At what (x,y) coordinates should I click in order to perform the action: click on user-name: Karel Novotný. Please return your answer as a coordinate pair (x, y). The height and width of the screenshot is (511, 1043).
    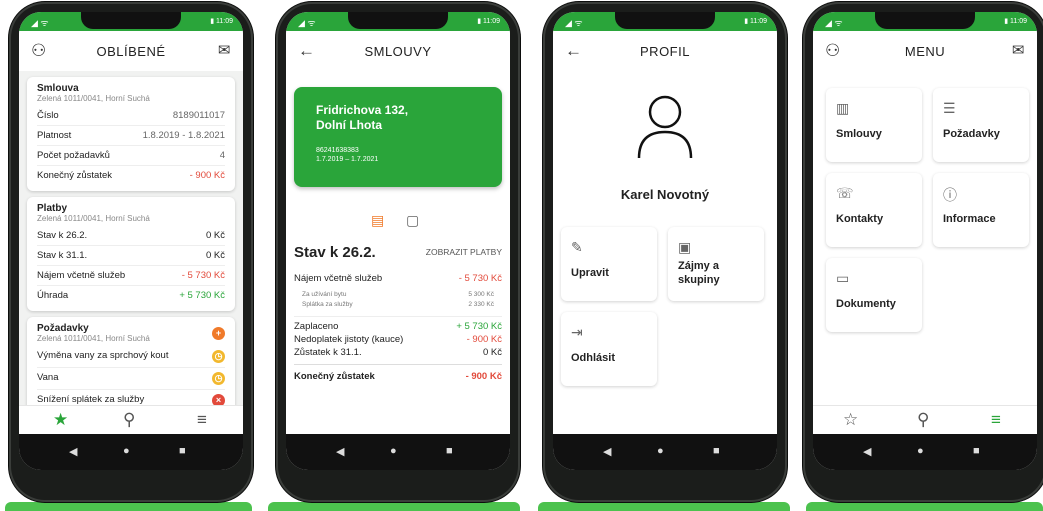
    Looking at the image, I should click on (665, 194).